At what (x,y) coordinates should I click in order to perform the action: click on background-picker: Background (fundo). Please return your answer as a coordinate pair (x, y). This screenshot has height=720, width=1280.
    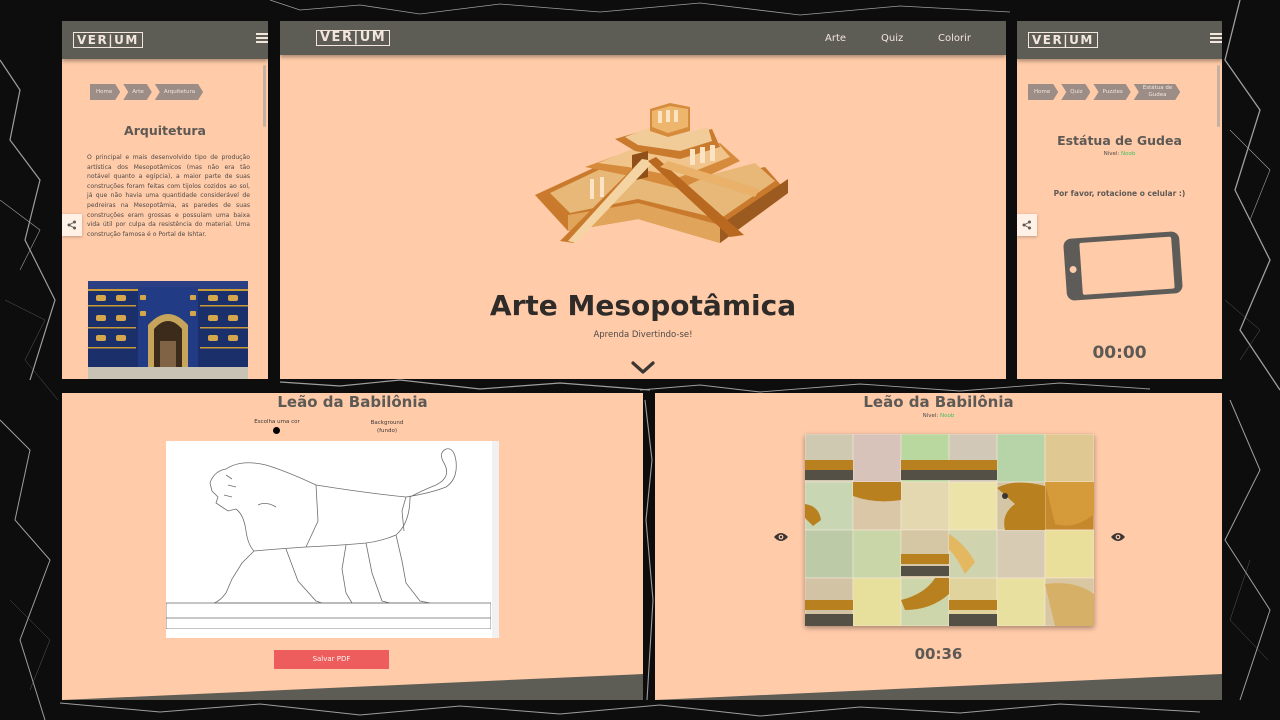
    Looking at the image, I should click on (387, 427).